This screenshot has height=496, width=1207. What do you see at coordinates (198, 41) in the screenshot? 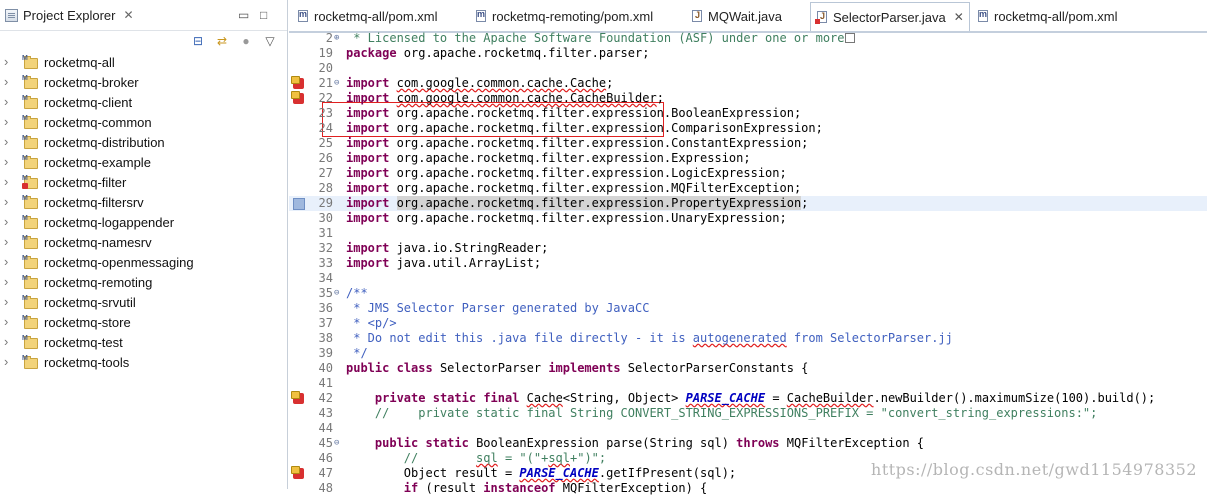
I see `collapse-all-icon: ⊟` at bounding box center [198, 41].